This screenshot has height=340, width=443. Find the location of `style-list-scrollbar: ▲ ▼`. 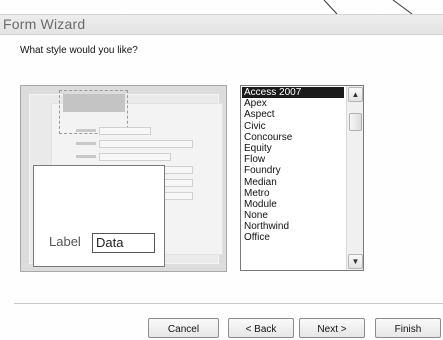

style-list-scrollbar: ▲ ▼ is located at coordinates (354, 178).